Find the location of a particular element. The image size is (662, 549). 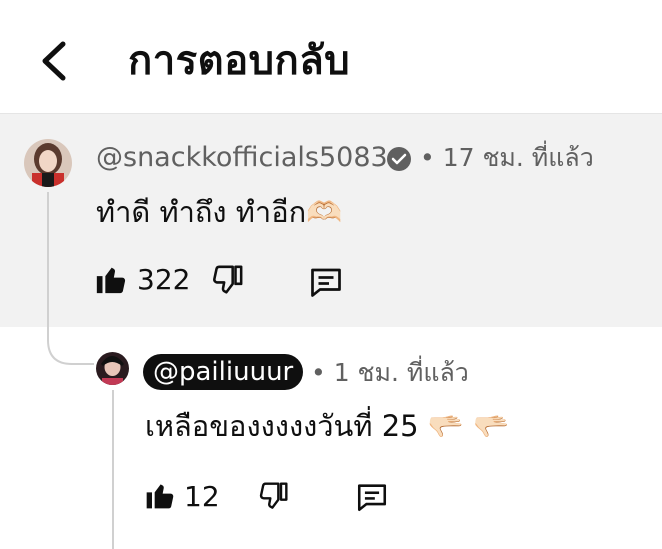

like-count: 12 is located at coordinates (202, 496).